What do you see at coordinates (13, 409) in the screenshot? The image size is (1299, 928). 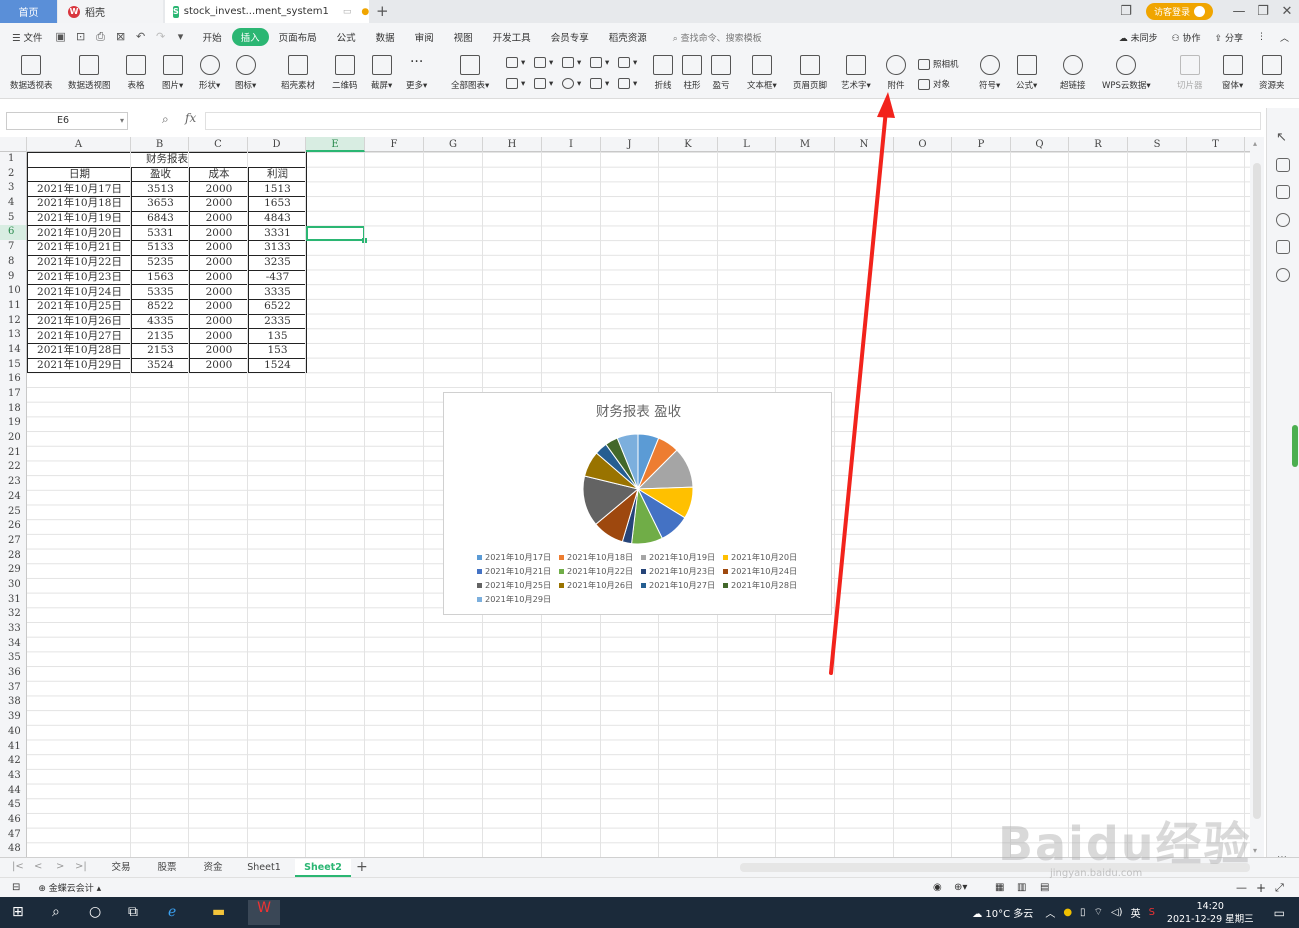 I see `row-header-18: 18` at bounding box center [13, 409].